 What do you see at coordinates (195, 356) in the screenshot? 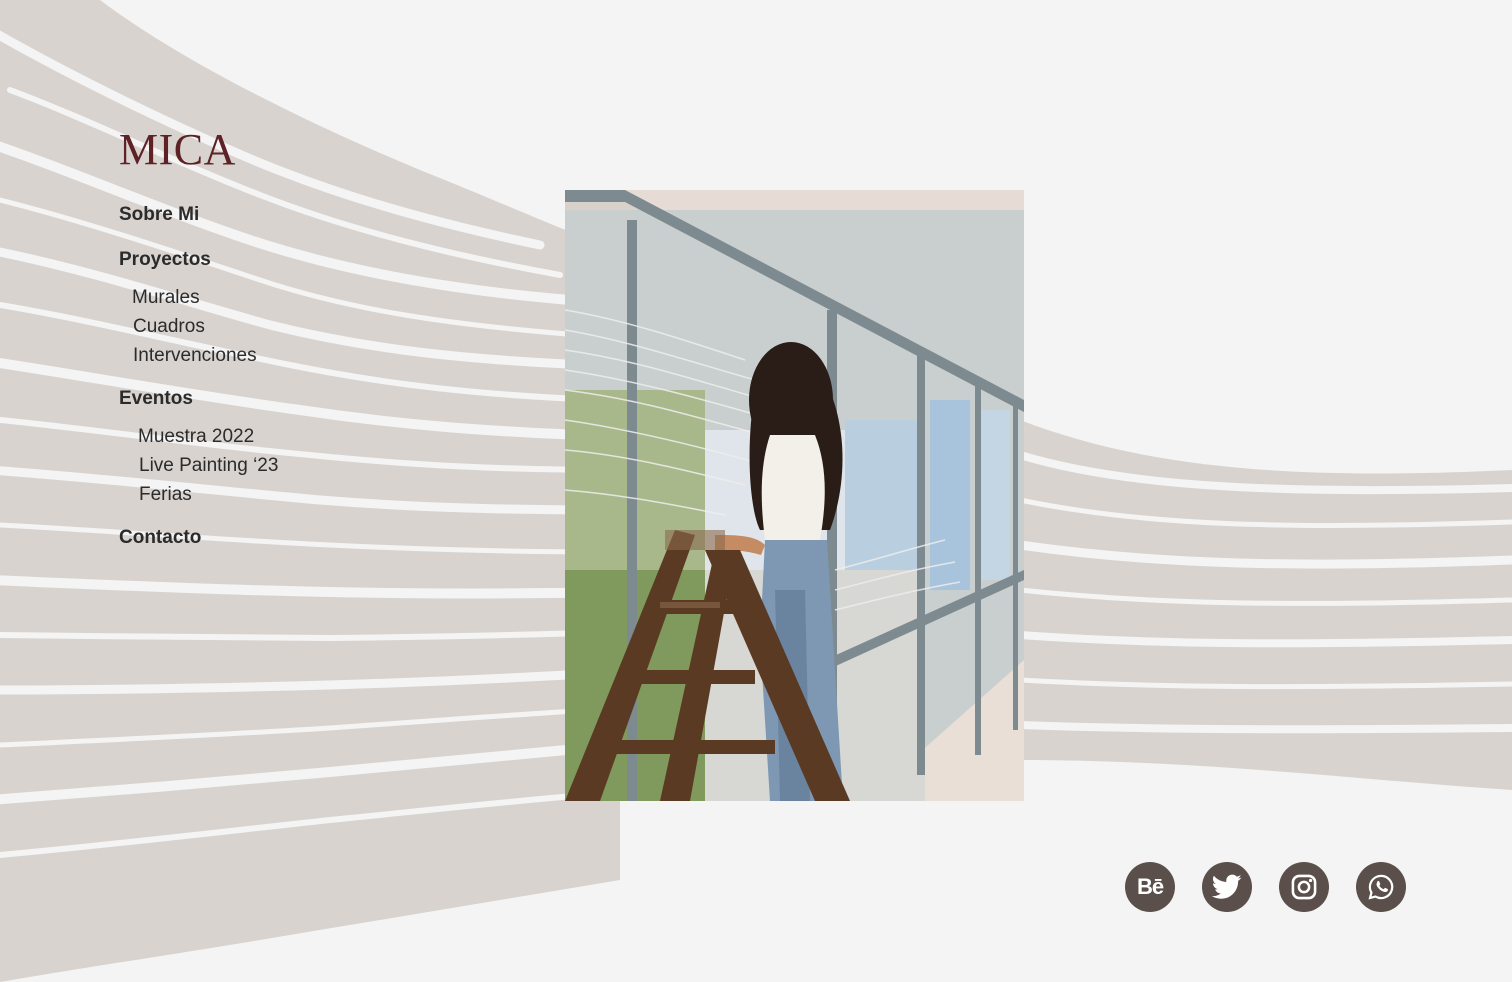
I see `nav-sub-intervenciones: Intervenciones` at bounding box center [195, 356].